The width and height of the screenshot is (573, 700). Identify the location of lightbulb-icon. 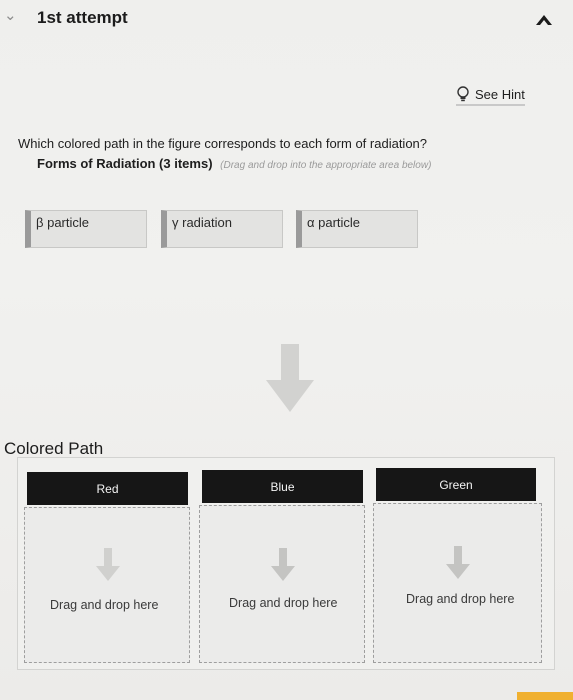
(463, 94).